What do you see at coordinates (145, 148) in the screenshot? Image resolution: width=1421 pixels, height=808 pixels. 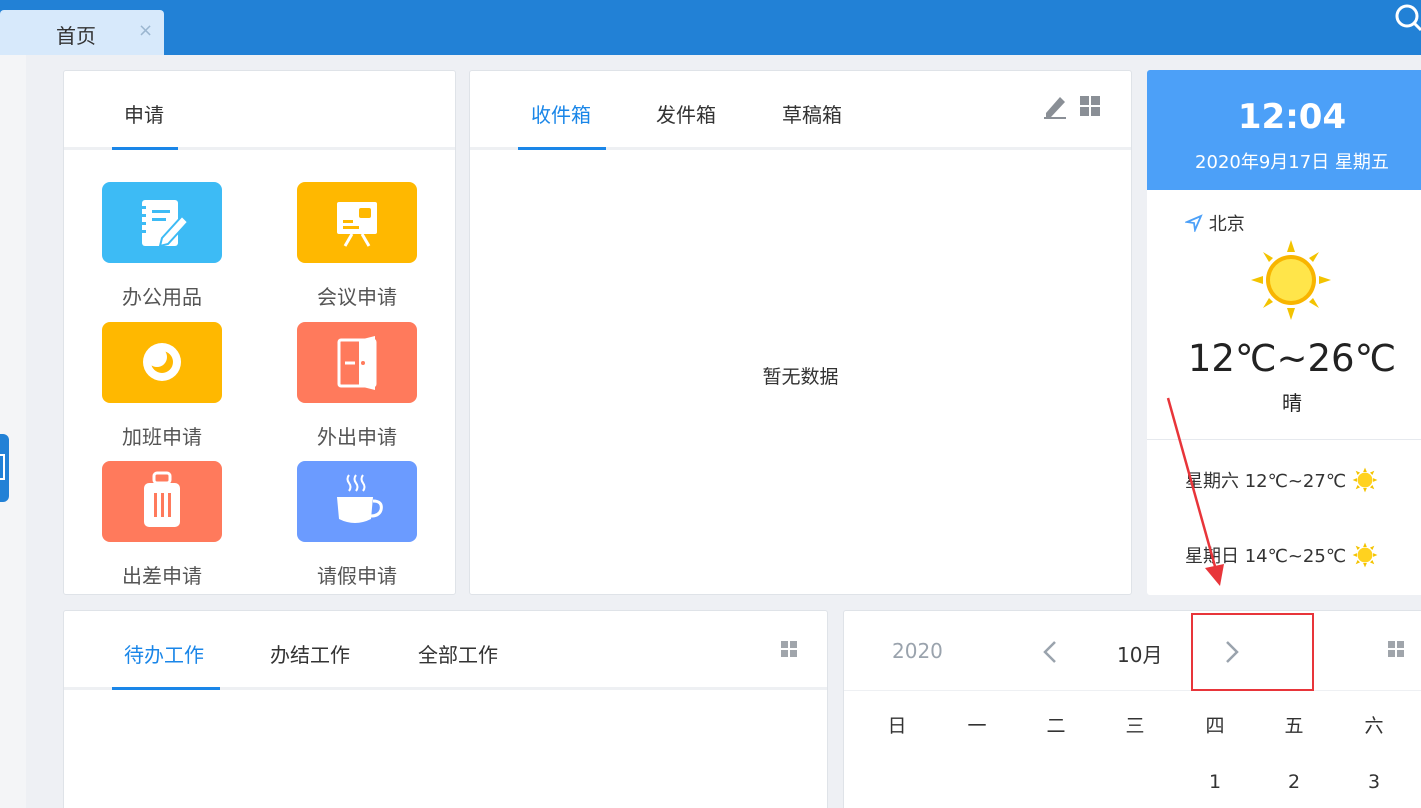 I see `tab-apply-indicator` at bounding box center [145, 148].